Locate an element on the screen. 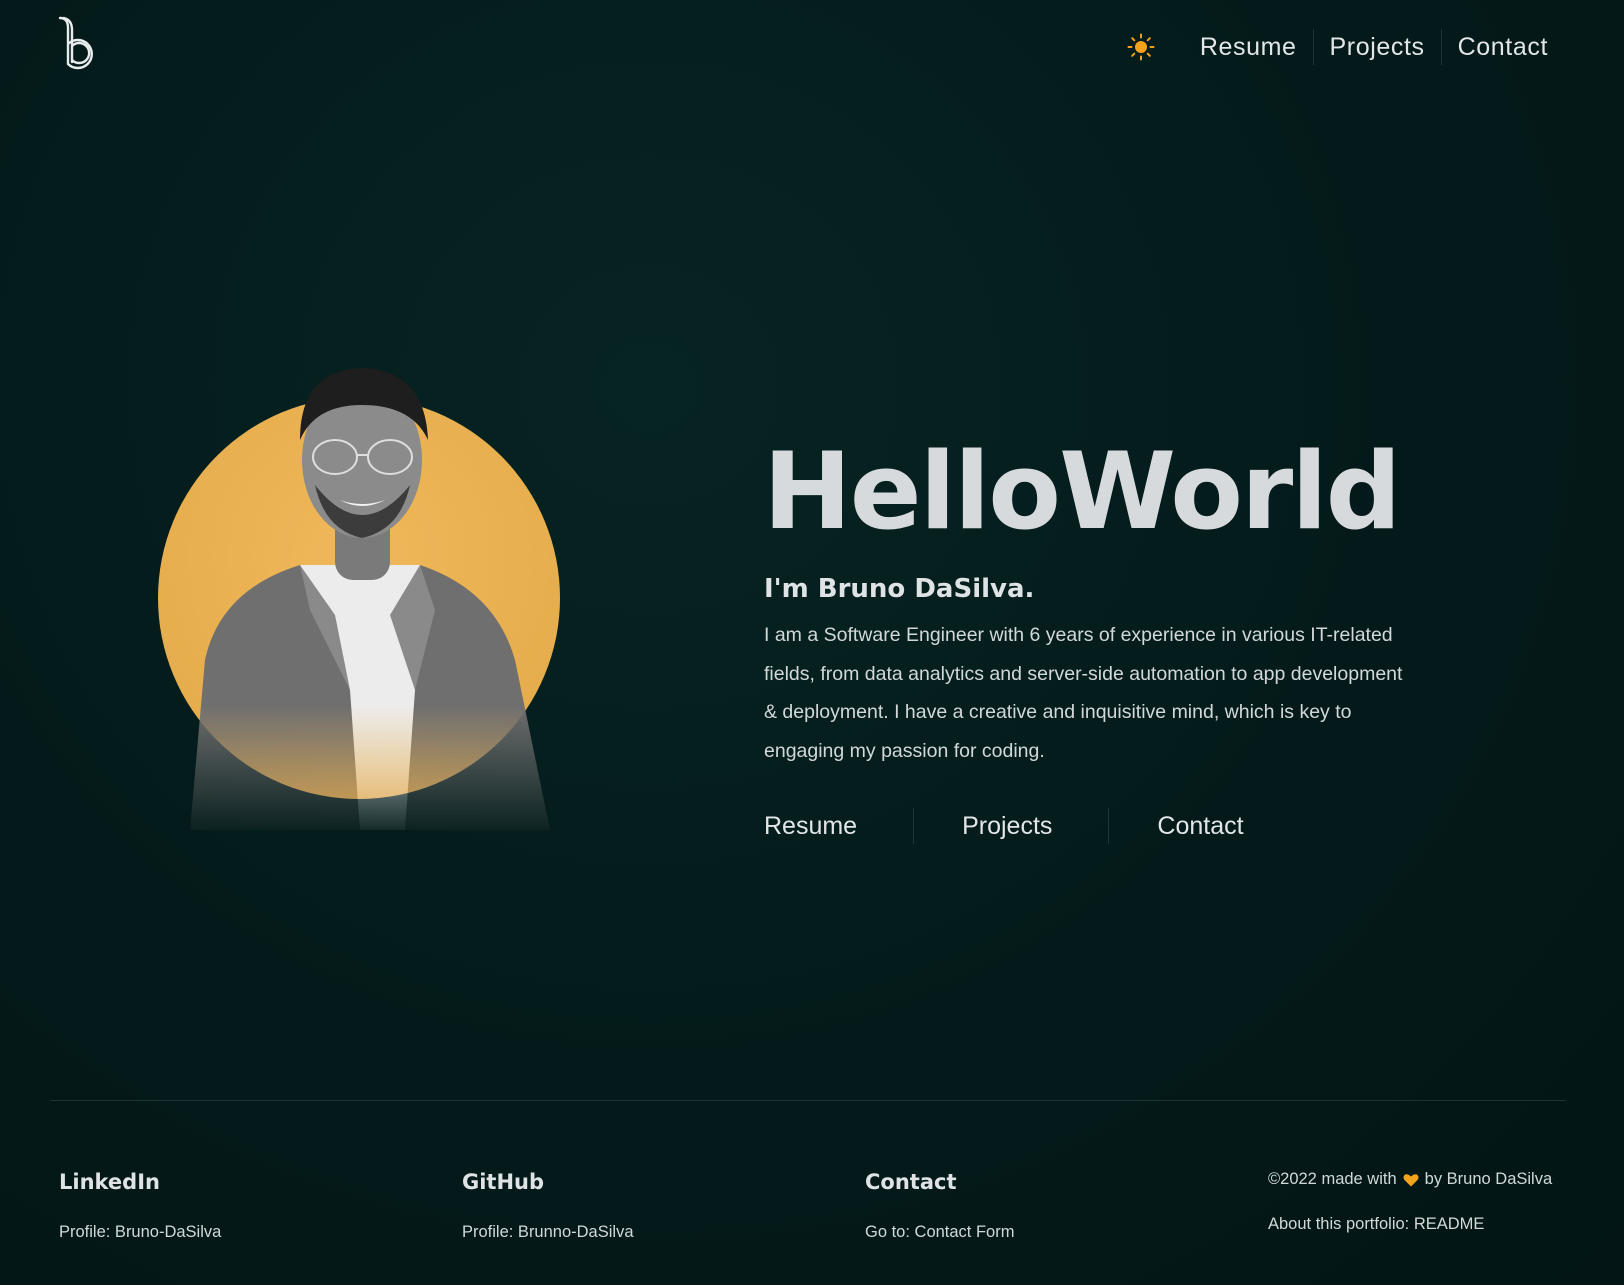  footer-divider is located at coordinates (808, 1100).